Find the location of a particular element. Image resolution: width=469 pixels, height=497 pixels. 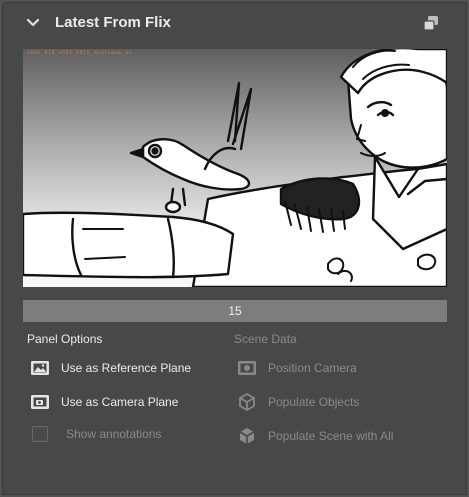

populate-objects-label: Populate Objects is located at coordinates (314, 402).